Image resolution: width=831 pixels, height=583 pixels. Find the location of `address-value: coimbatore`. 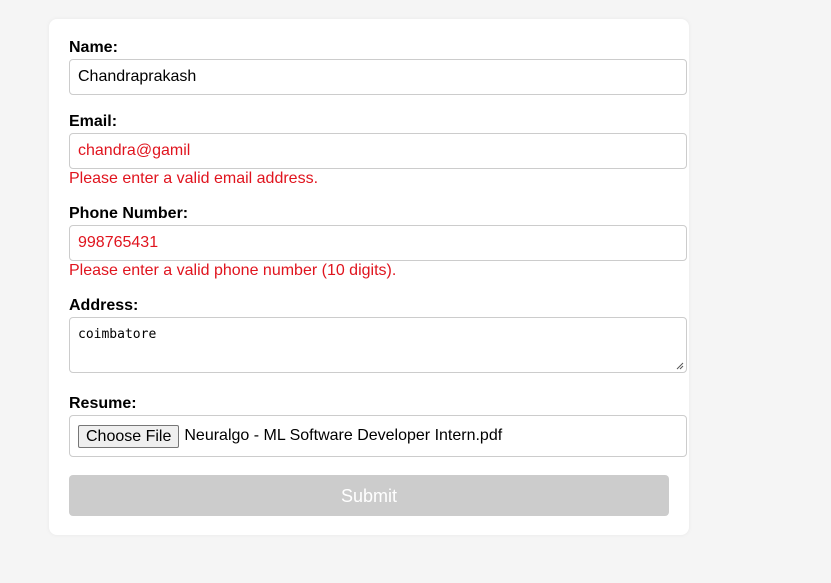

address-value: coimbatore is located at coordinates (117, 334).